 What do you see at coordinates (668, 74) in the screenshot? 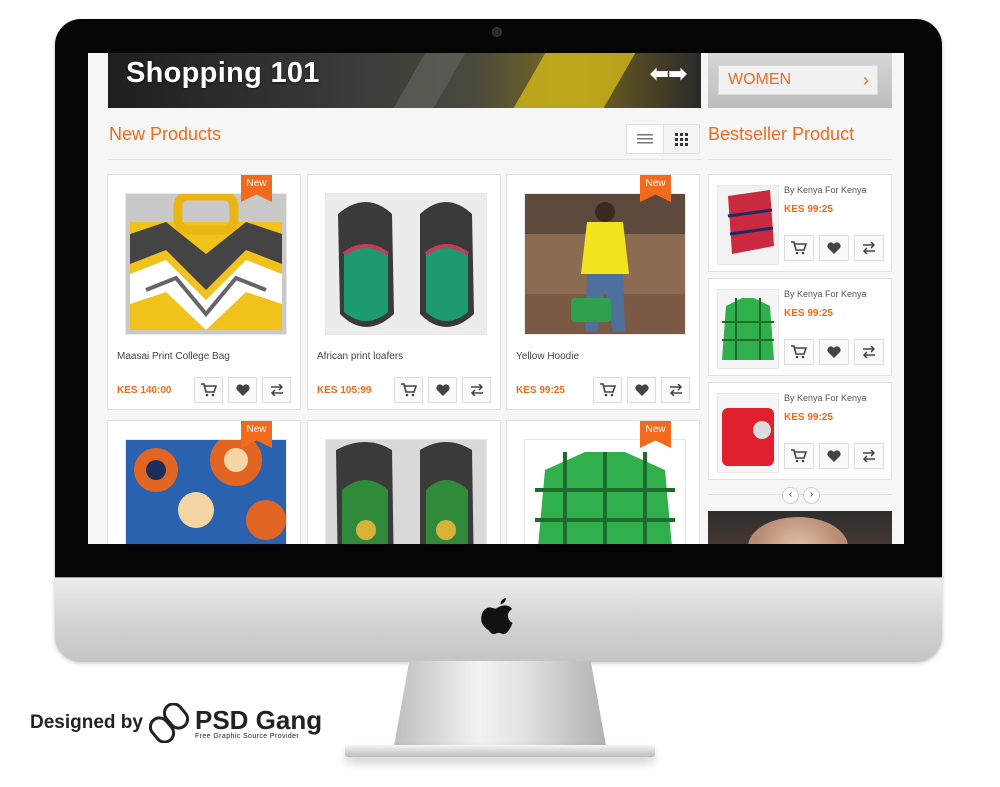
I see `banner-arrows-icon: ⬅➡` at bounding box center [668, 74].